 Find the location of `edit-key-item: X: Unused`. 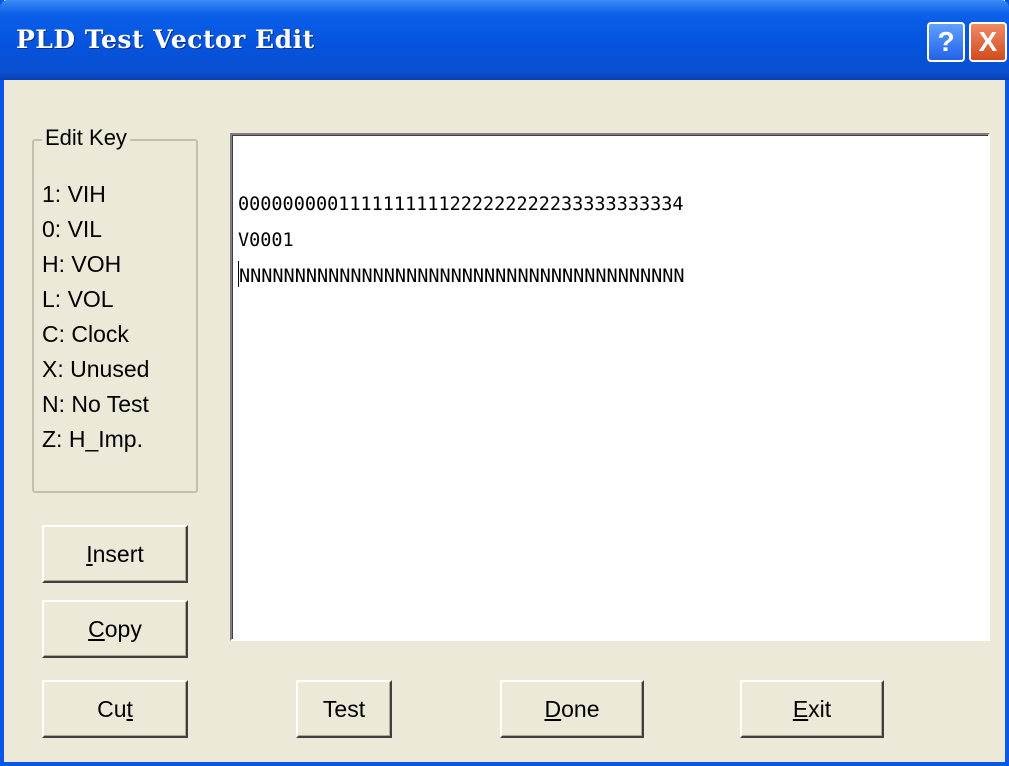

edit-key-item: X: Unused is located at coordinates (96, 369).